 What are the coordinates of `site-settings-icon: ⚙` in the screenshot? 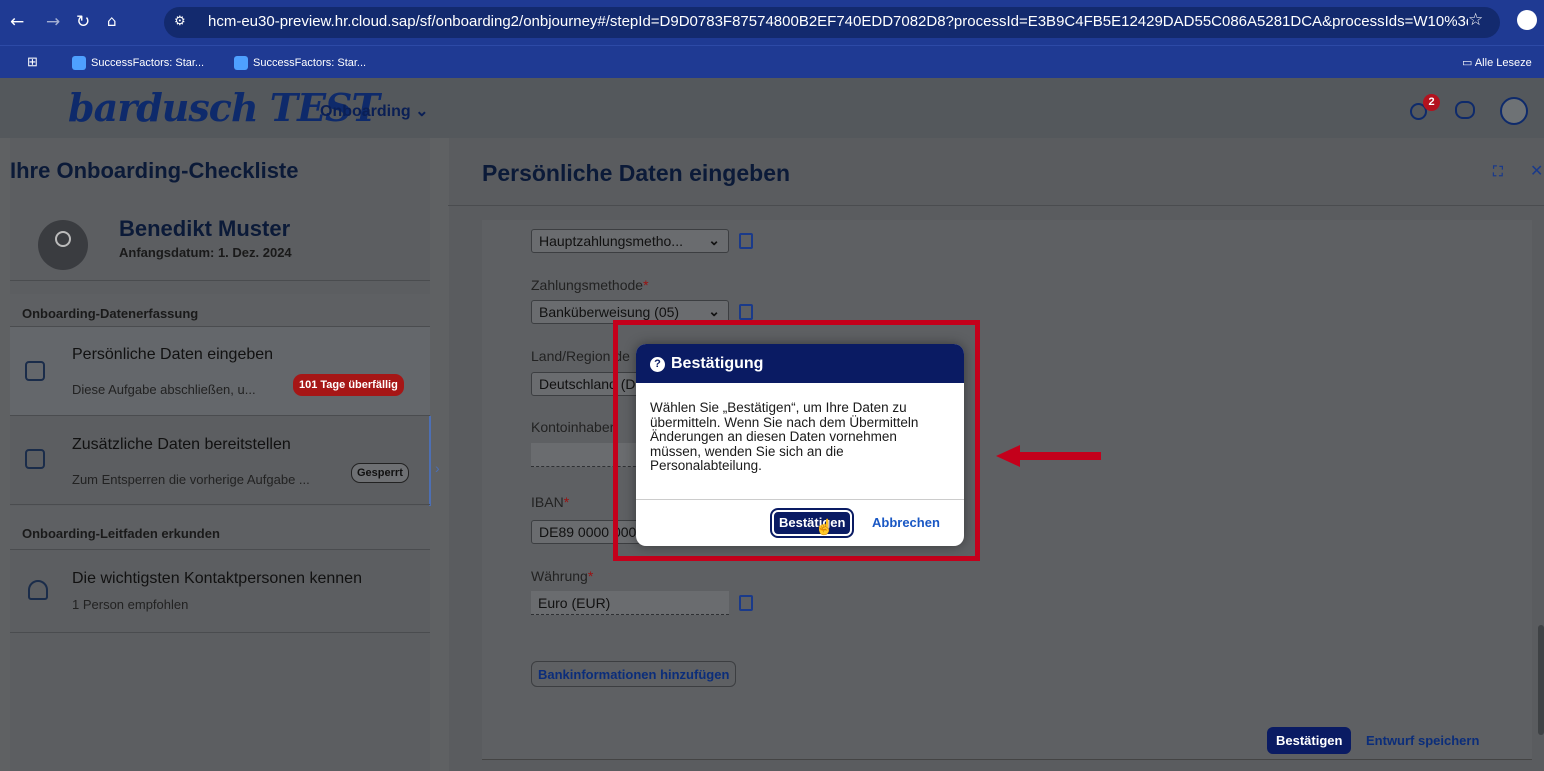 It's located at (180, 21).